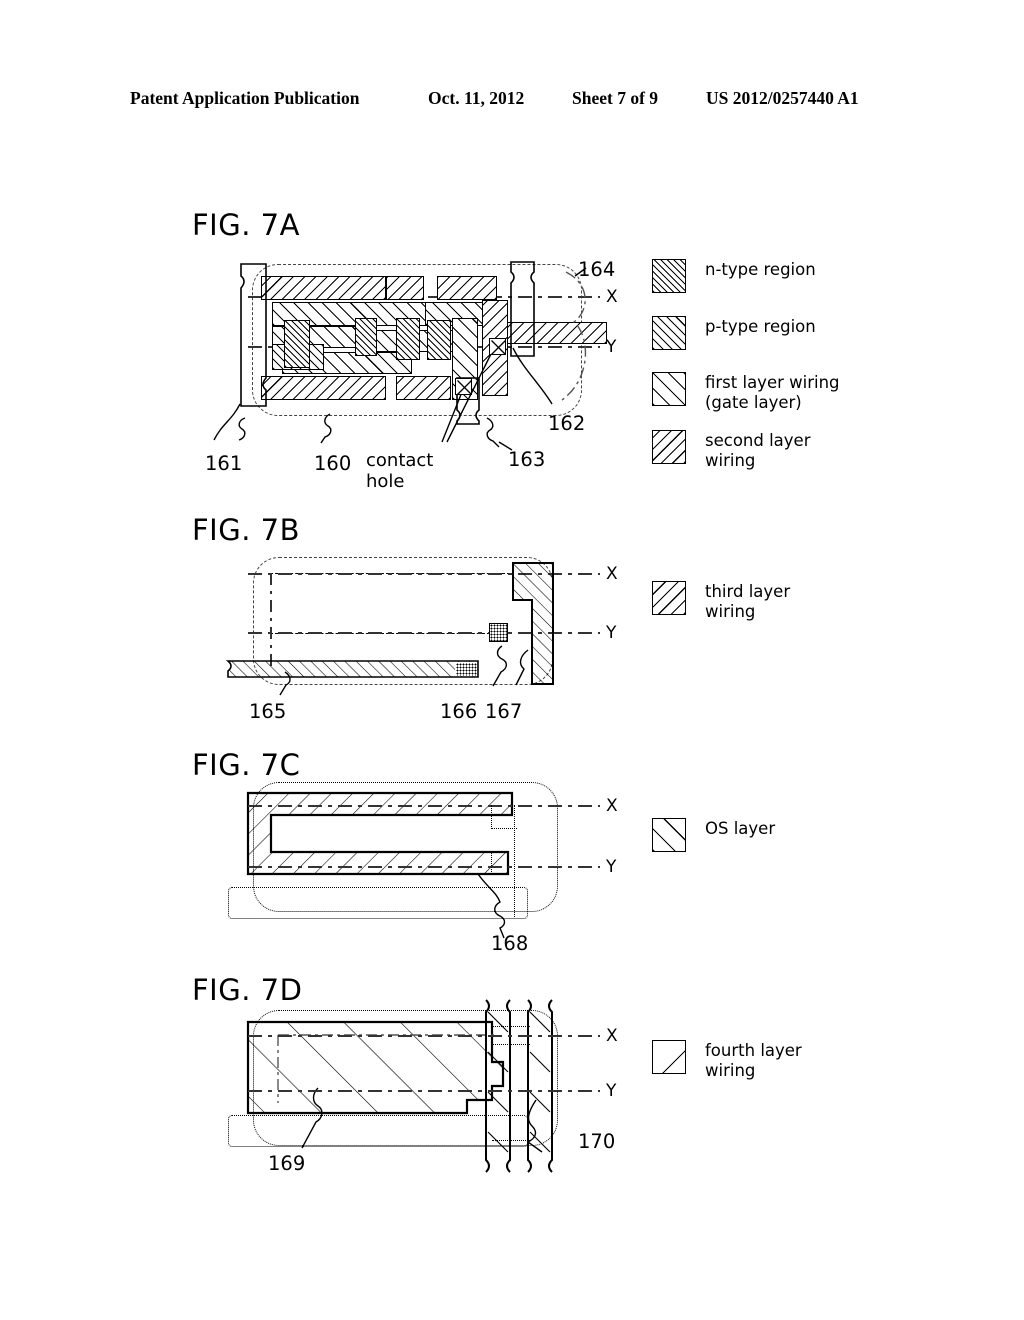 The width and height of the screenshot is (1024, 1320). I want to click on strip-165-contact-end, so click(466, 669).